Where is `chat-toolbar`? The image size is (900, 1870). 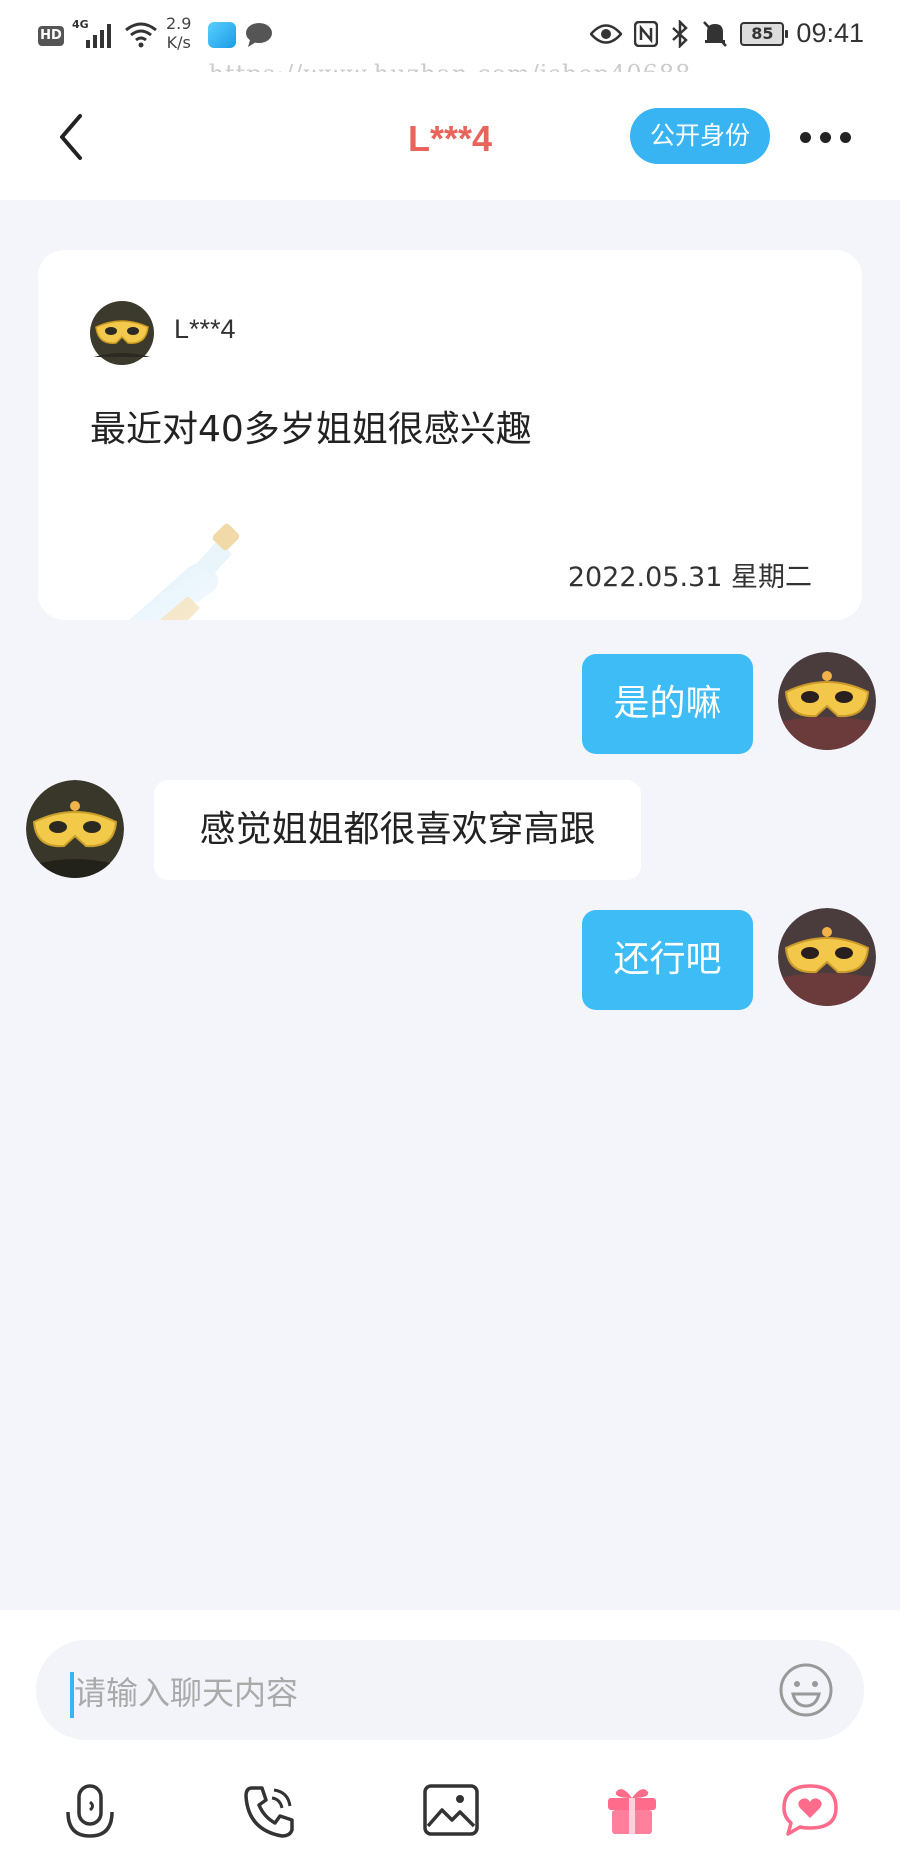
chat-toolbar is located at coordinates (450, 1826).